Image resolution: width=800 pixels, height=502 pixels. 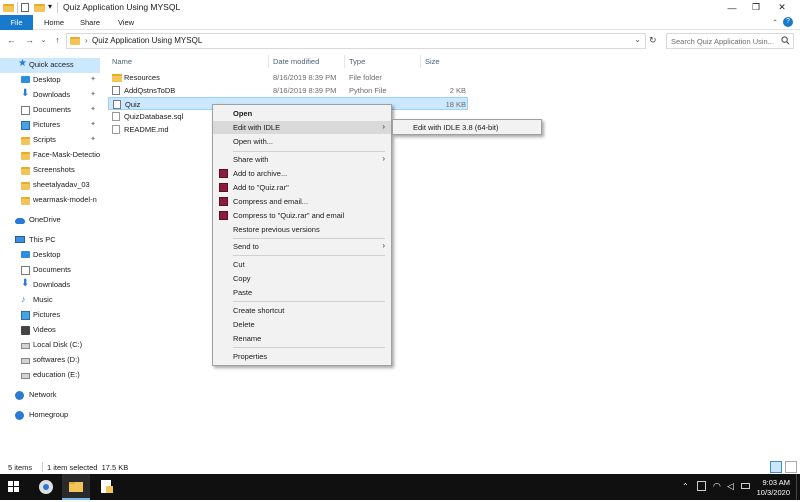 I want to click on menu-item-paste: Paste, so click(x=302, y=292).